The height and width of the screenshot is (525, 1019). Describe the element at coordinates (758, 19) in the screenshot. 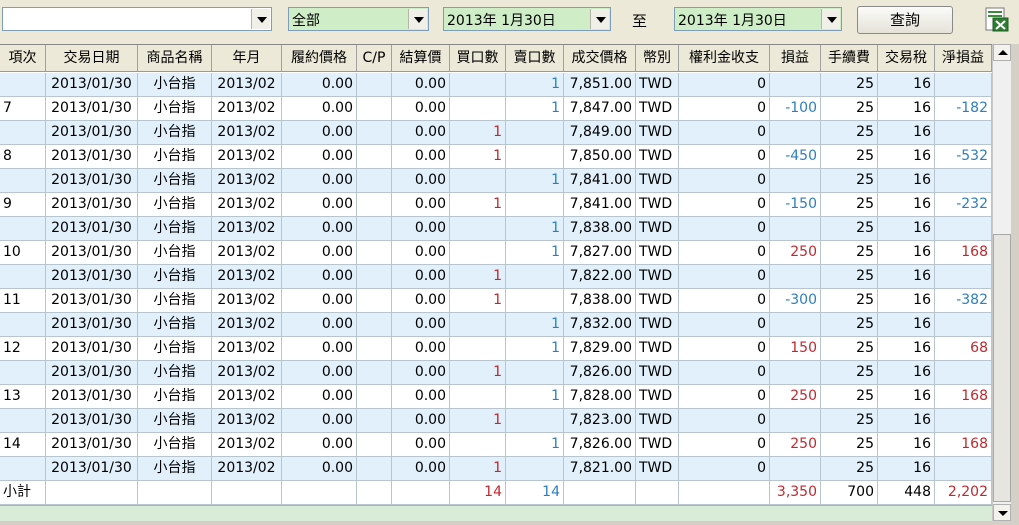

I see `date-to-picker: 2013年 1月30日` at that location.